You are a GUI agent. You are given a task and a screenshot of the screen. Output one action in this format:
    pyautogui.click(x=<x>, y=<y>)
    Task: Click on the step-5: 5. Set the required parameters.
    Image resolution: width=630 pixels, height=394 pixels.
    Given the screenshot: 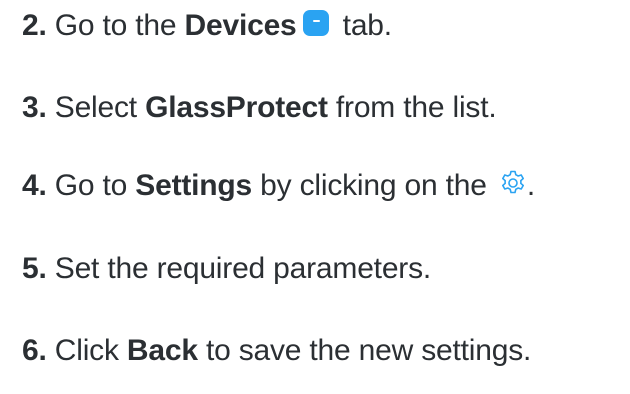 What is the action you would take?
    pyautogui.click(x=226, y=269)
    